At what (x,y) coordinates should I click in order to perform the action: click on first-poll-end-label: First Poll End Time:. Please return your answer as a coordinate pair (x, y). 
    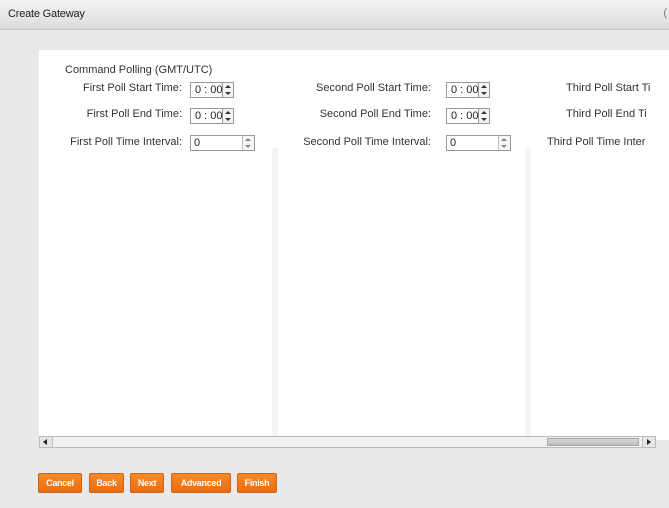
    Looking at the image, I should click on (134, 114).